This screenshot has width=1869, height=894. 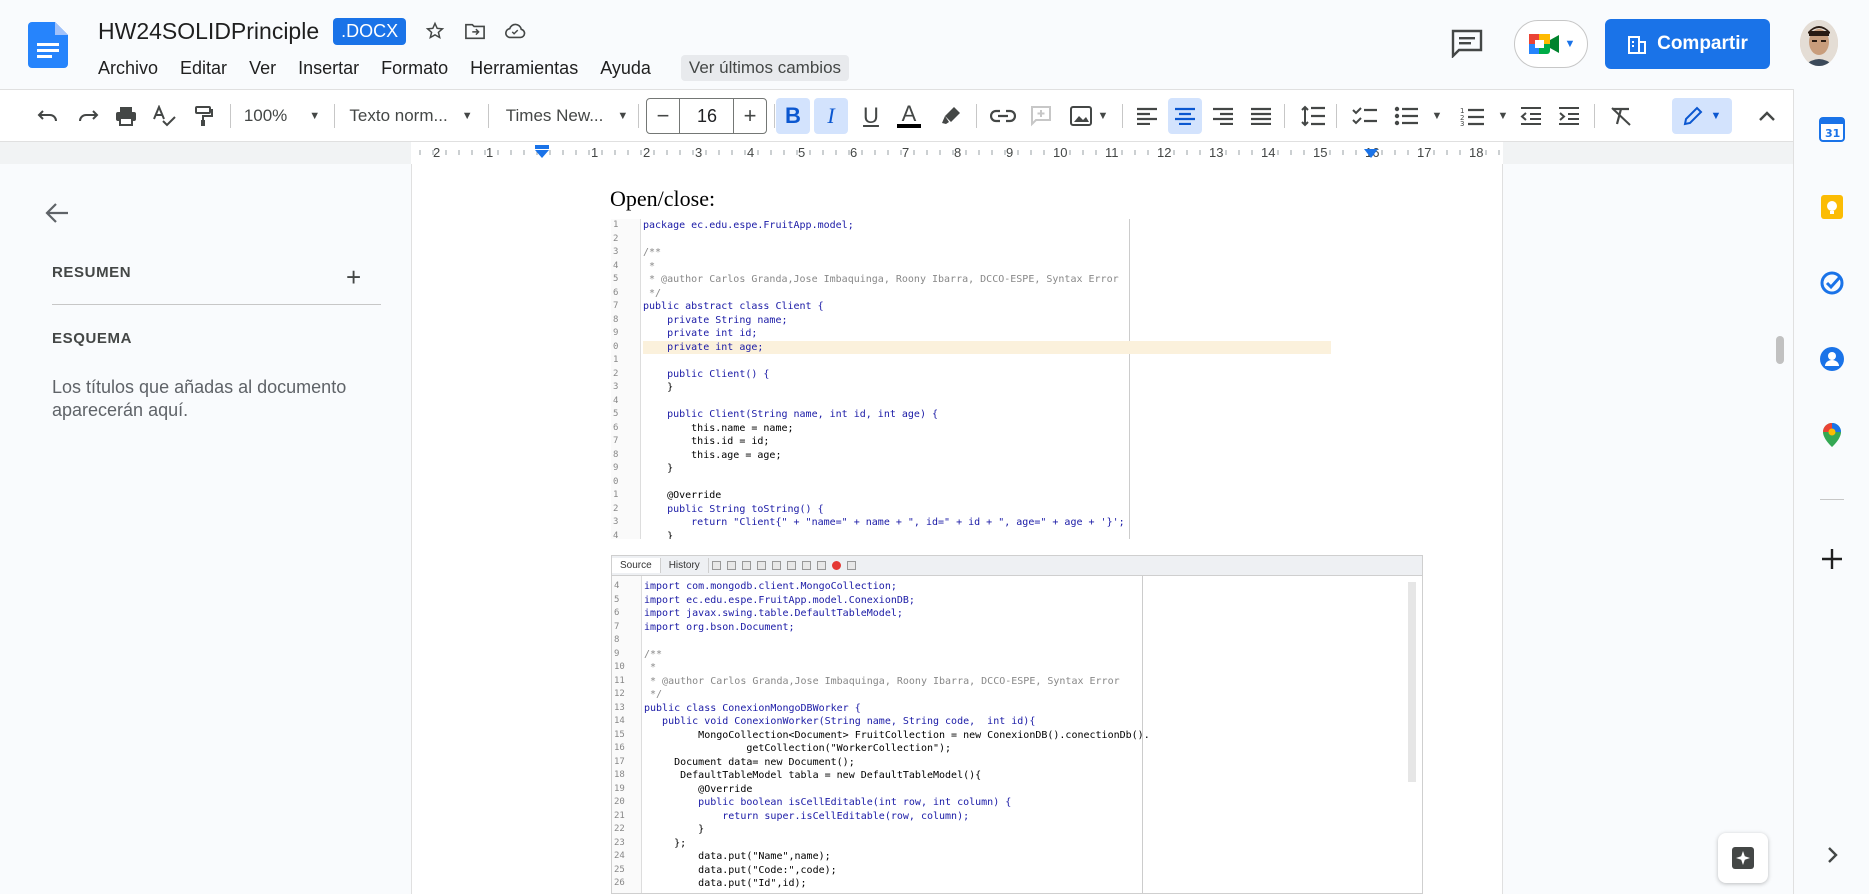 I want to click on font-family-select: Times New... ▼, so click(x=567, y=116).